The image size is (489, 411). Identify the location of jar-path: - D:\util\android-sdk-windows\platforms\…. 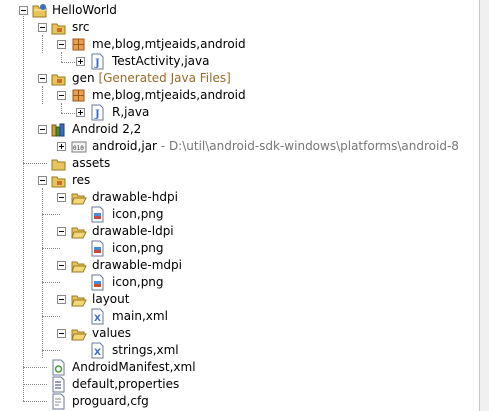
(307, 146).